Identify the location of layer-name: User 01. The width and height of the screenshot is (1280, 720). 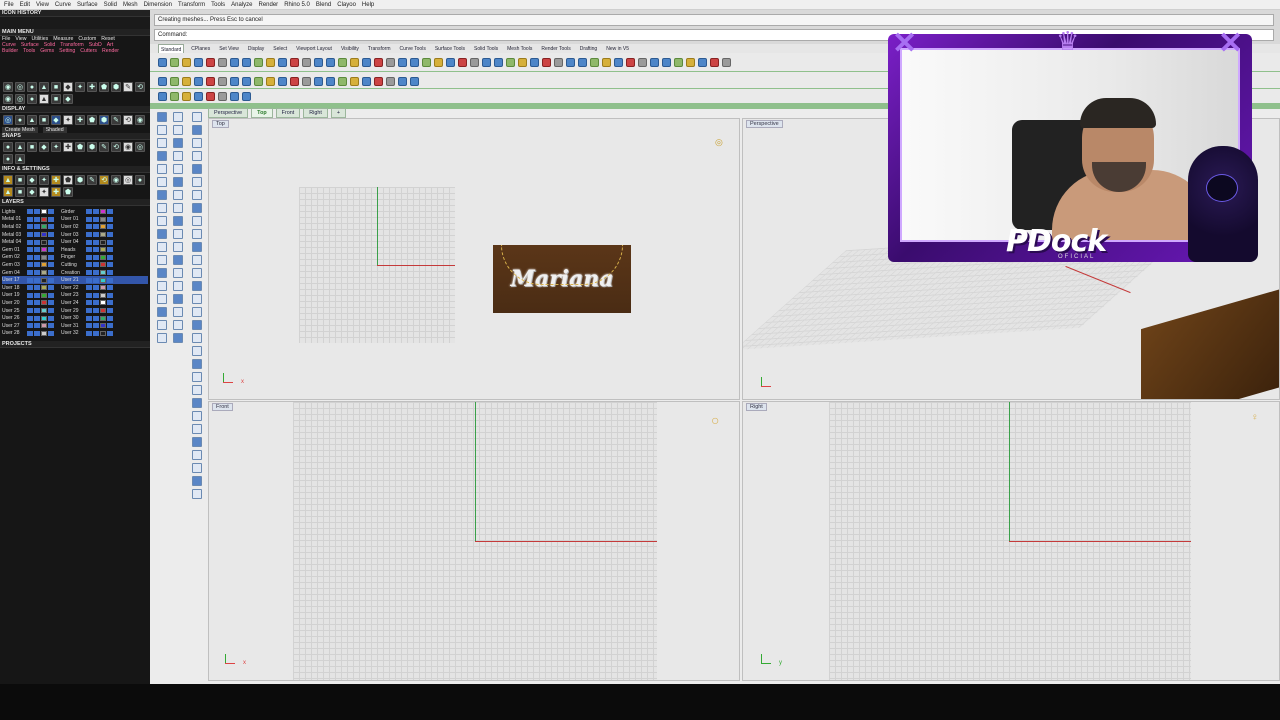
(73, 219).